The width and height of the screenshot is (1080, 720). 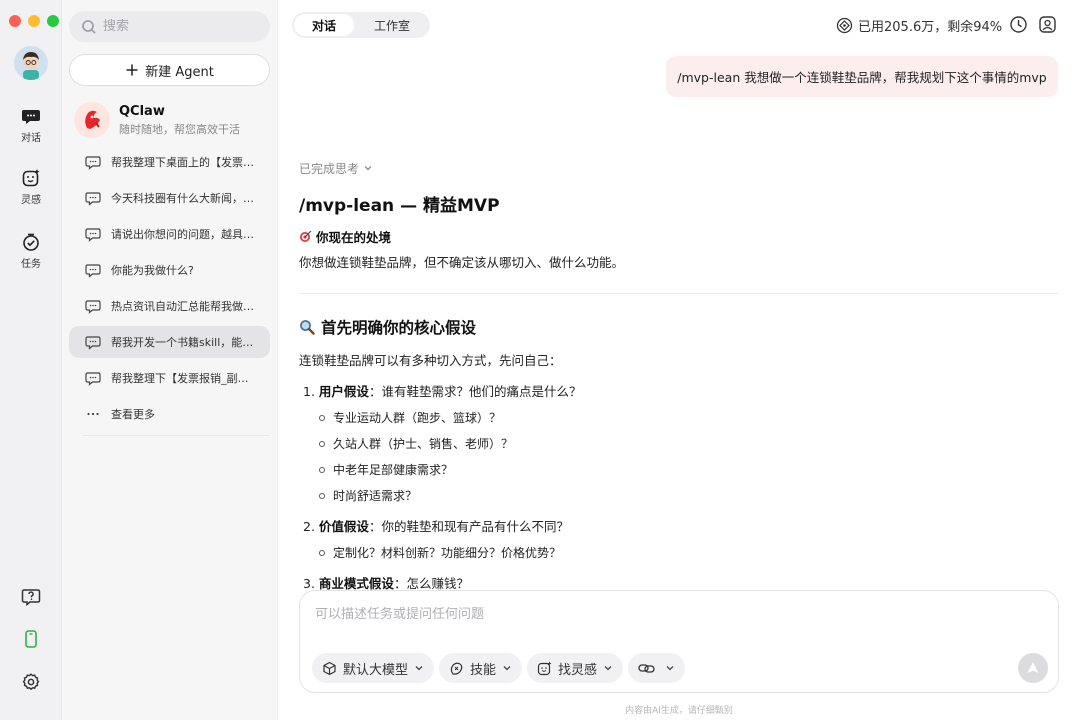 What do you see at coordinates (309, 583) in the screenshot?
I see `item-number: 3.` at bounding box center [309, 583].